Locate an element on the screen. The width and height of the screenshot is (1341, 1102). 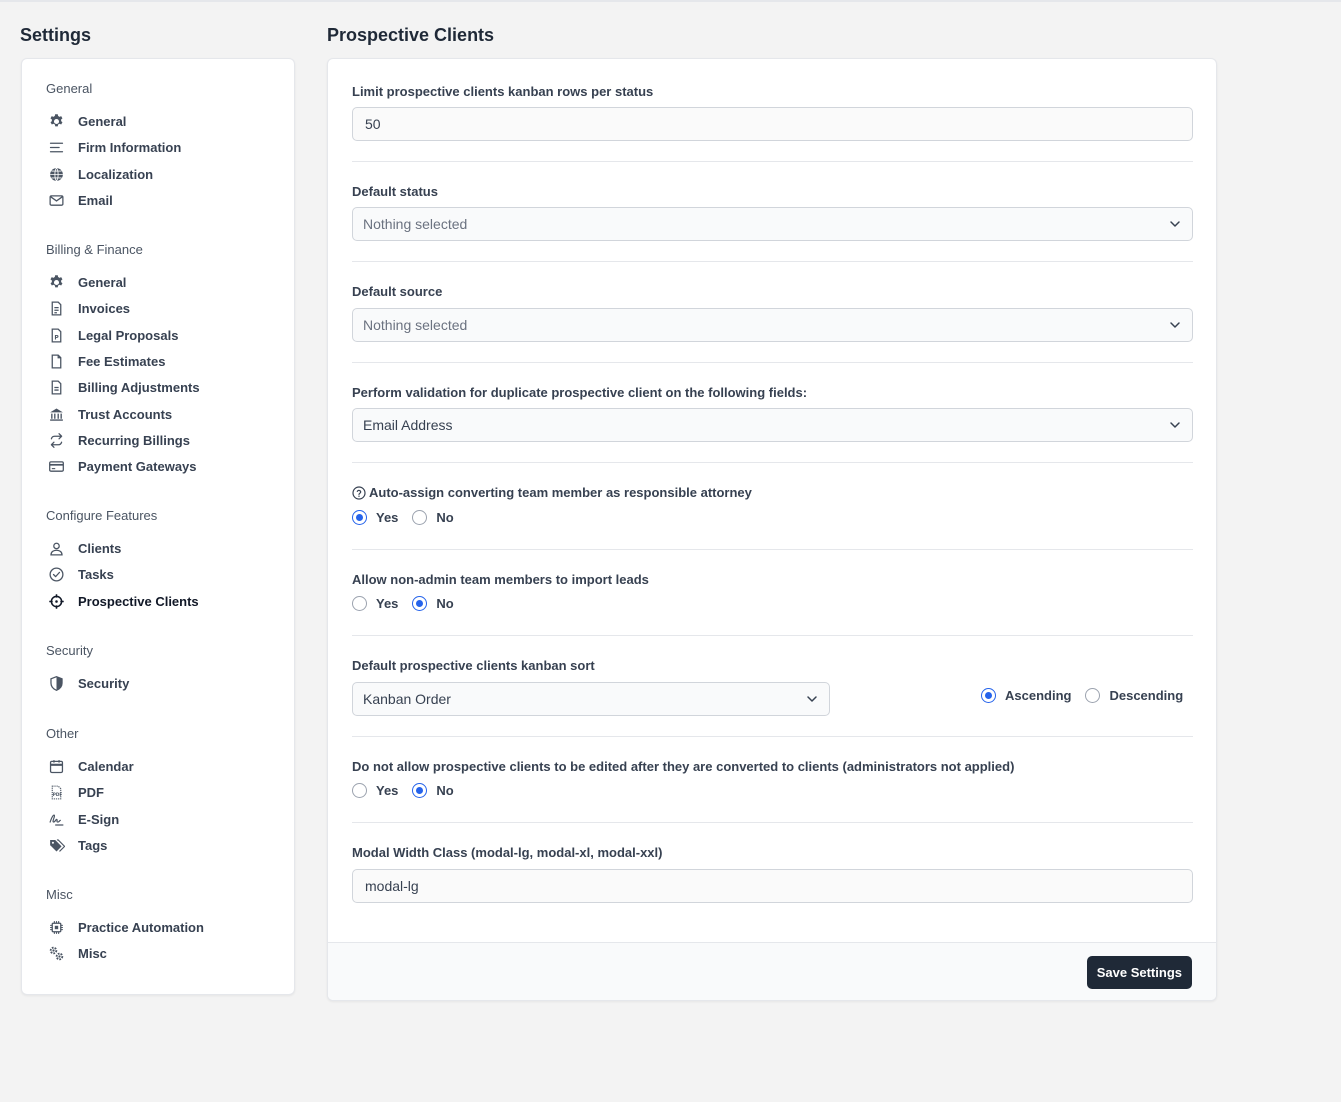
duplicate-validation-value: Email Address is located at coordinates (408, 425).